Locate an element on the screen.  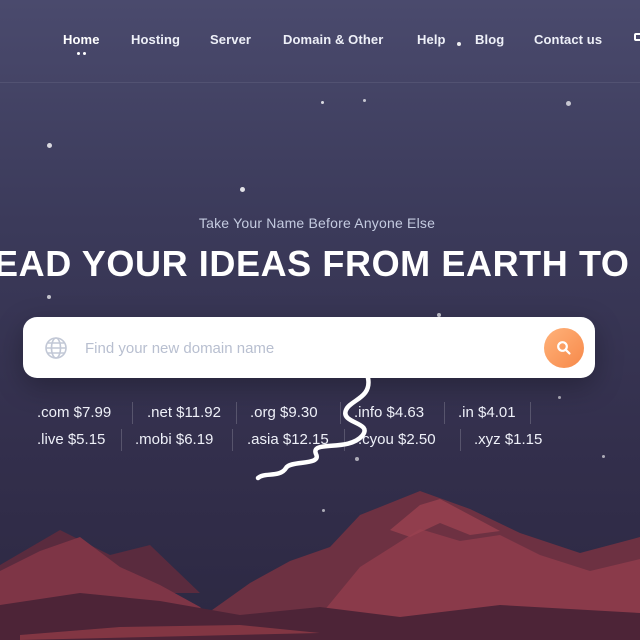
price-item-com: .com $7.99 is located at coordinates (74, 412).